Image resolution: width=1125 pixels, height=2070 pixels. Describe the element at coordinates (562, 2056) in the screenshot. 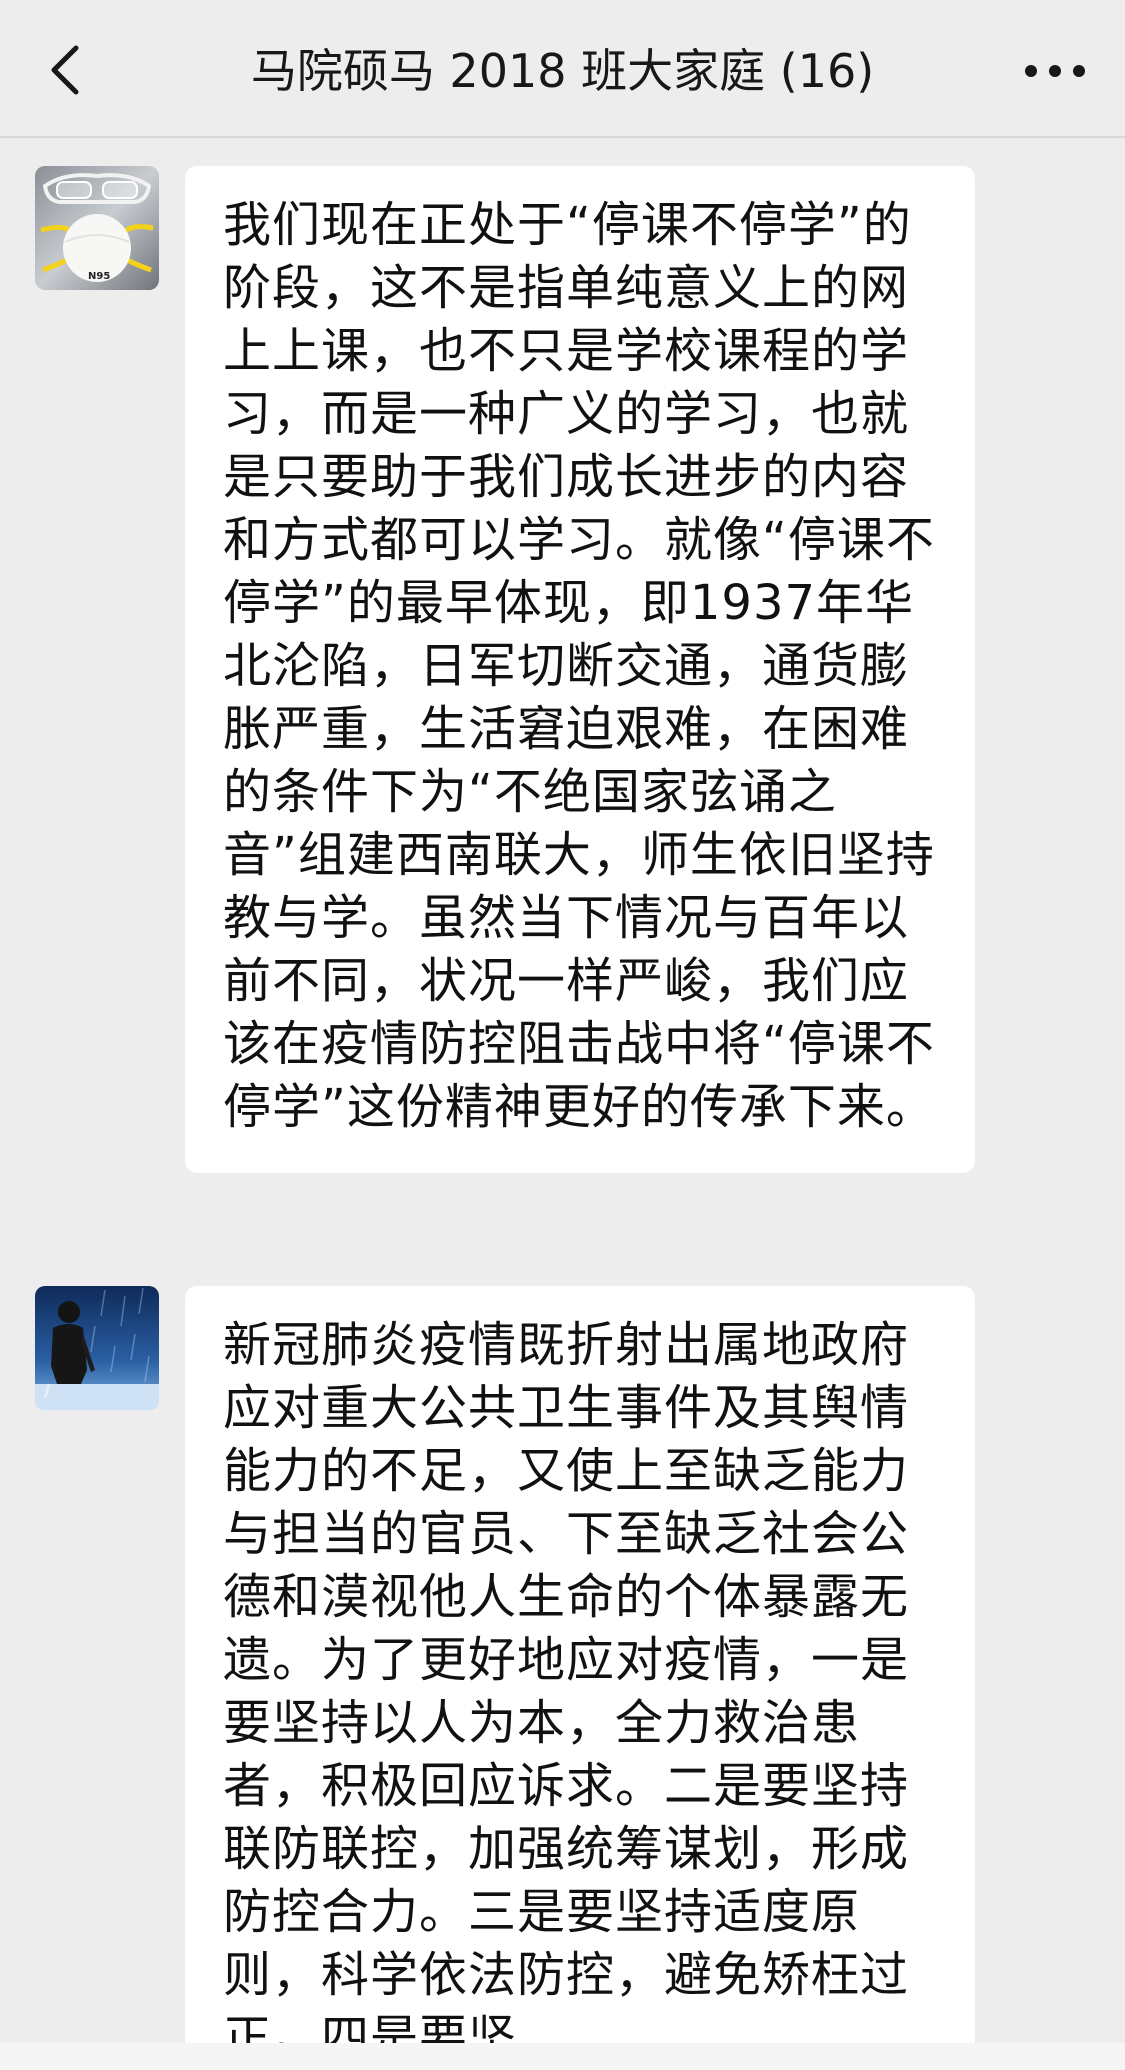

I see `bottom-edge` at that location.